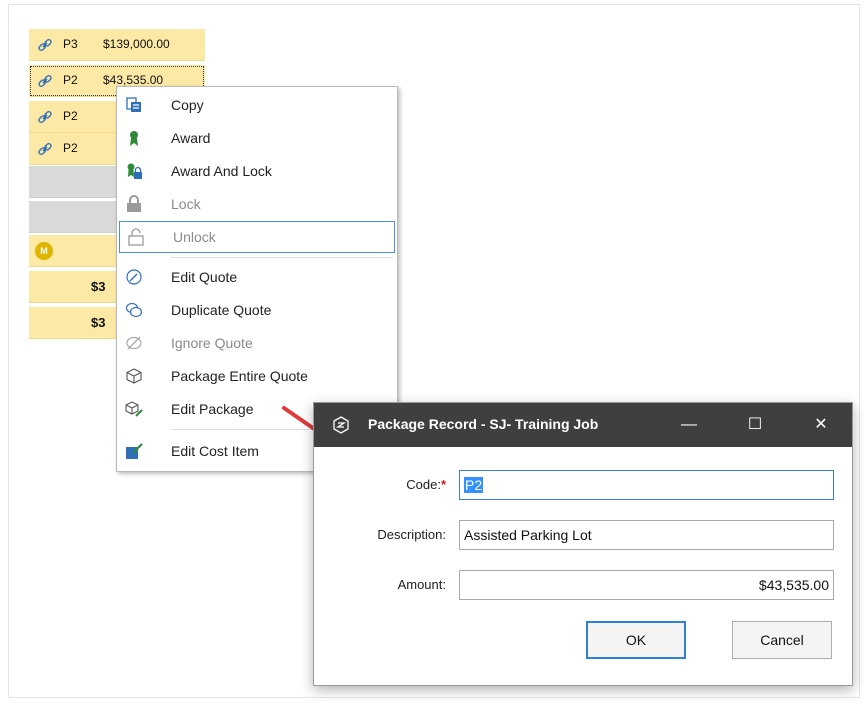 The width and height of the screenshot is (864, 704). I want to click on menu-item-award: Award, so click(257, 138).